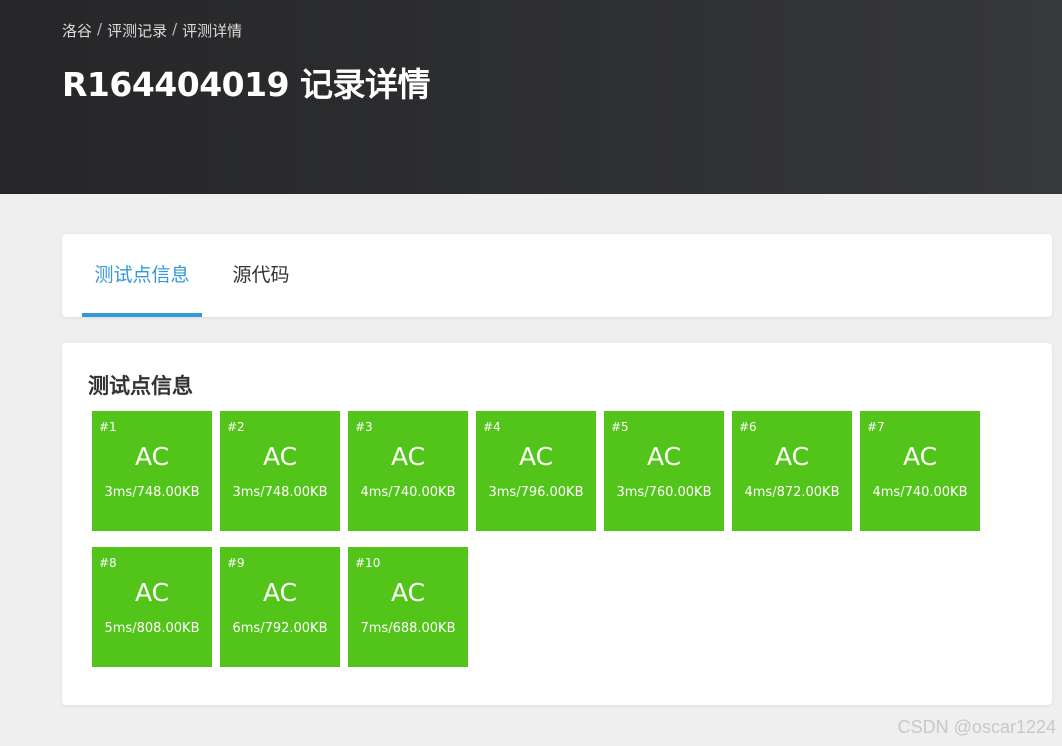 This screenshot has width=1062, height=746. What do you see at coordinates (976, 727) in the screenshot?
I see `watermark: CSDN @oscar1224` at bounding box center [976, 727].